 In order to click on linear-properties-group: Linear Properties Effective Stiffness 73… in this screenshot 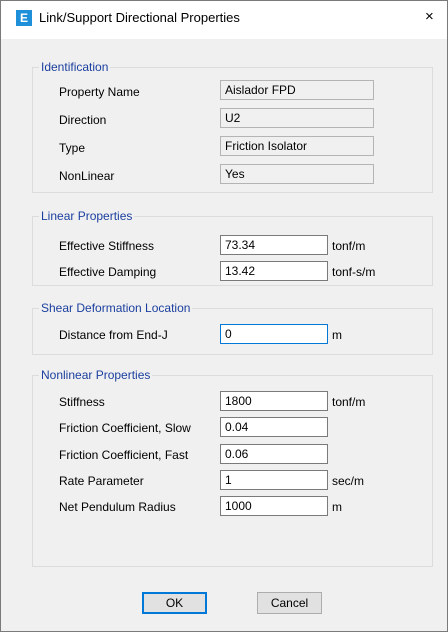, I will do `click(232, 247)`.